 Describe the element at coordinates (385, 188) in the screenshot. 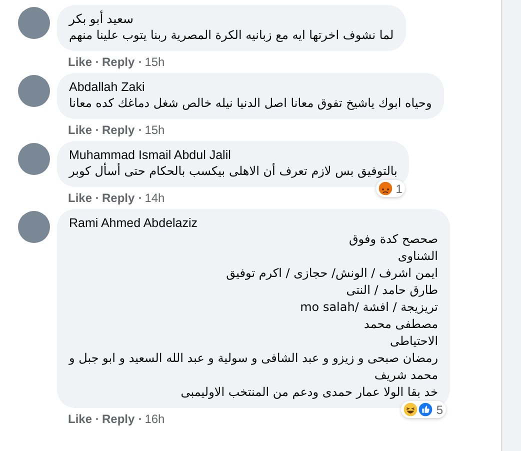

I see `angry-face-icon` at that location.